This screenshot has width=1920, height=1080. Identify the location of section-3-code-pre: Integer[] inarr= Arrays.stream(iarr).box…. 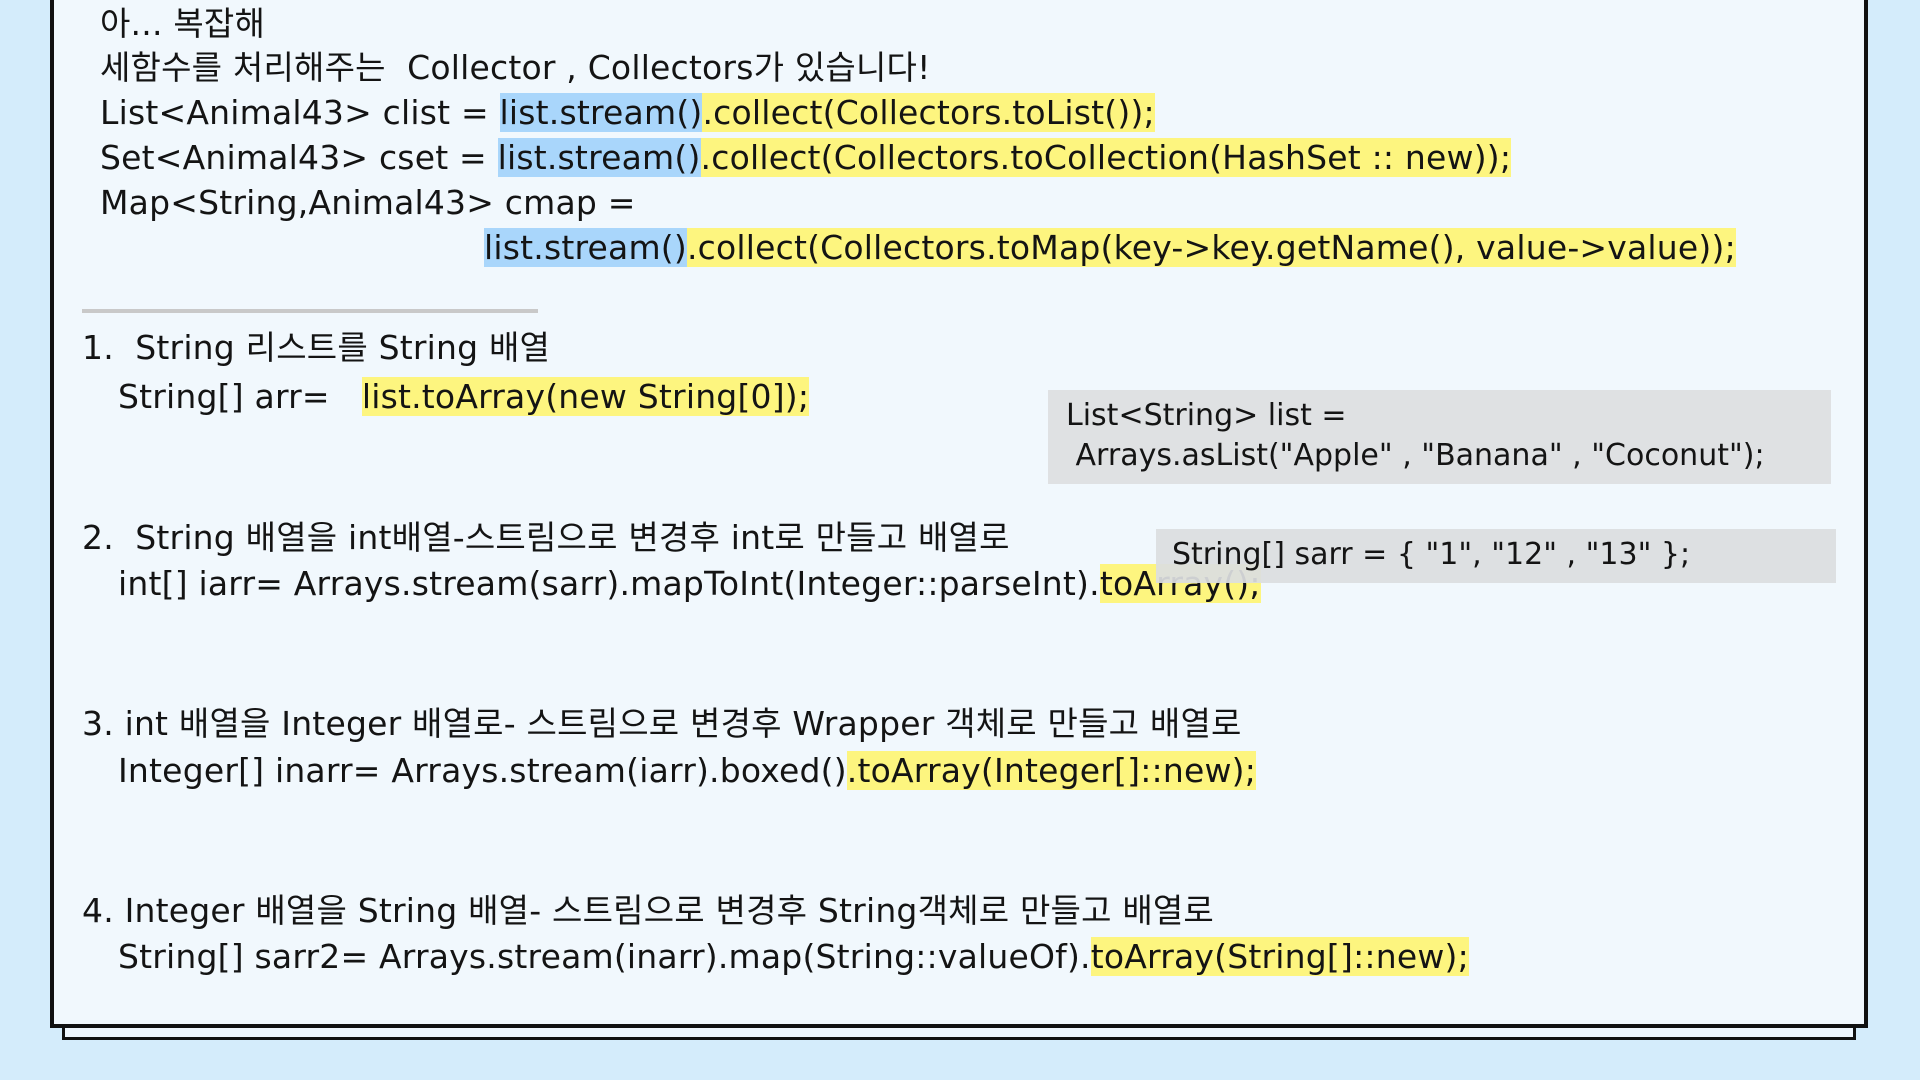
(482, 770).